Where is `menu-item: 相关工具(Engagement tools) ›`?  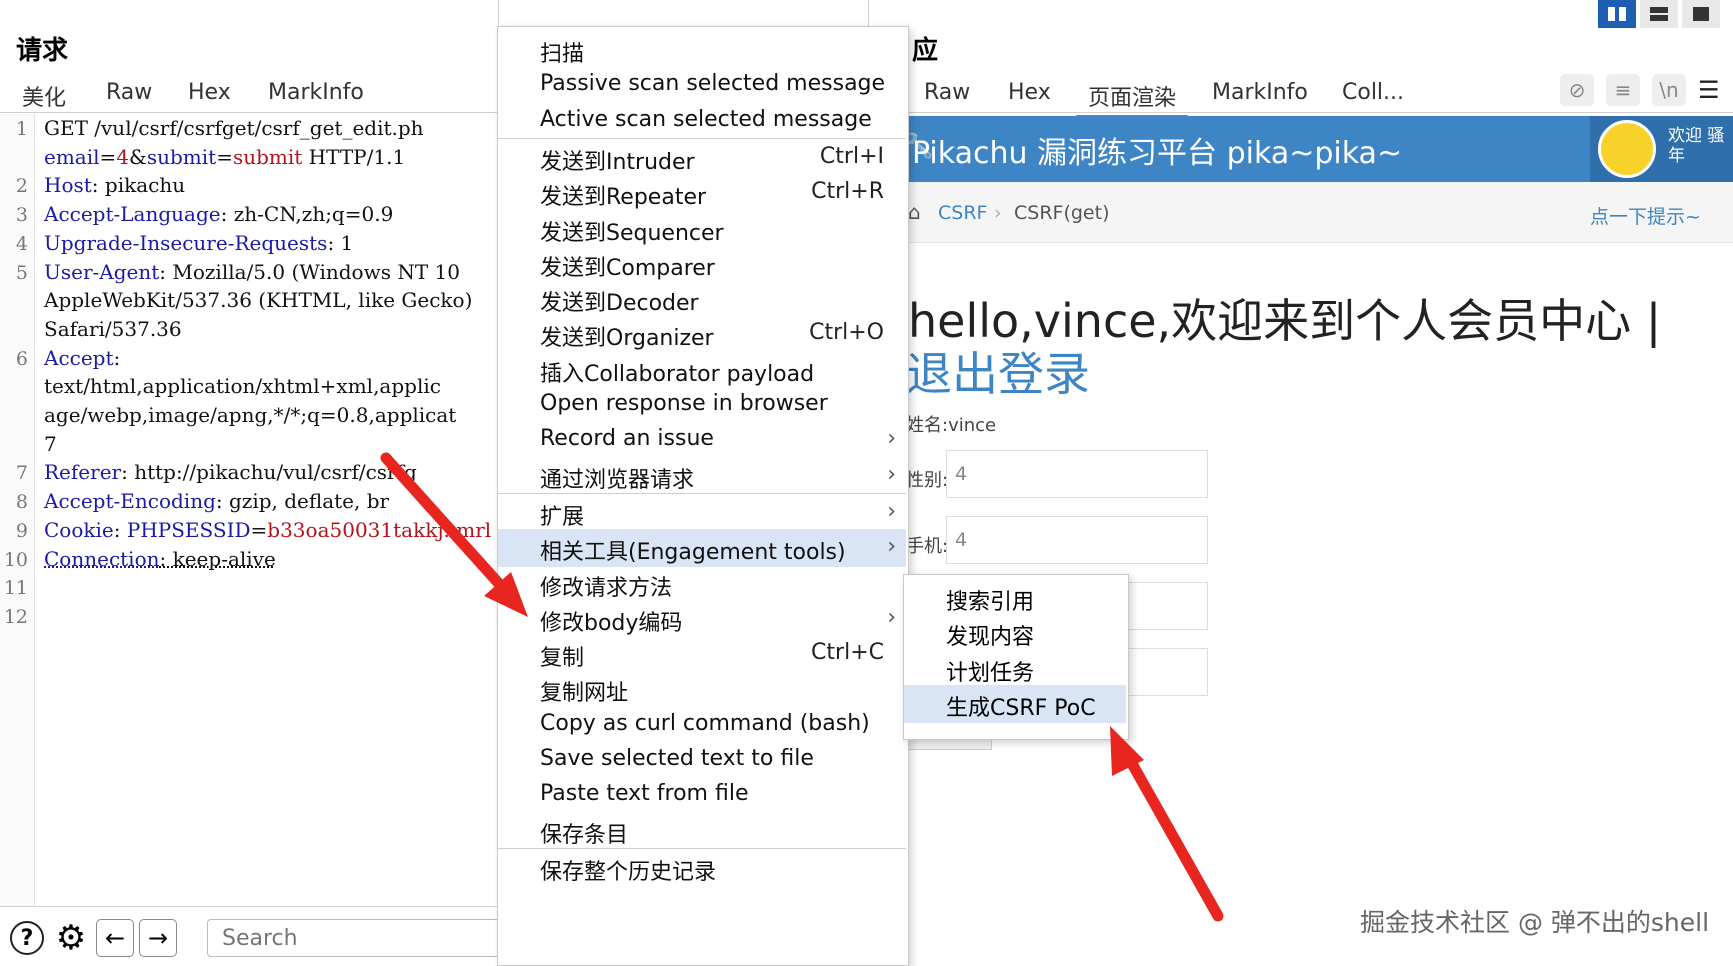 menu-item: 相关工具(Engagement tools) › is located at coordinates (702, 548).